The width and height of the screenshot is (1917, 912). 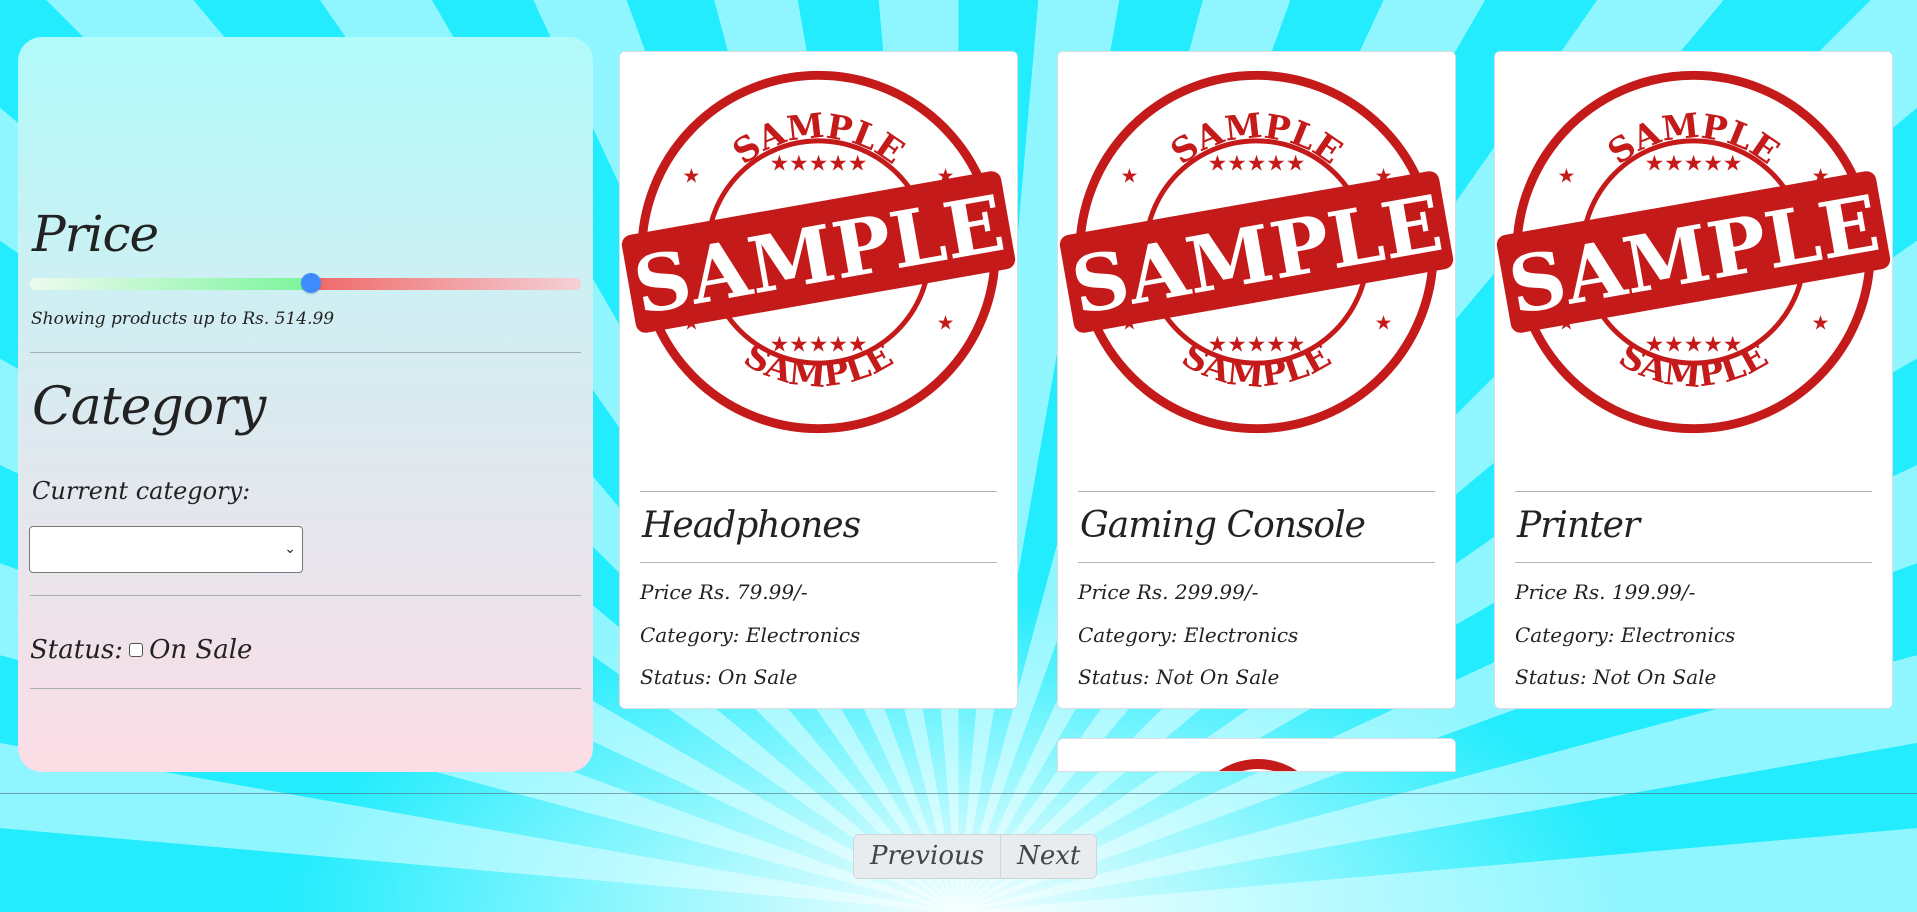 I want to click on product-image-partial, so click(x=1258, y=765).